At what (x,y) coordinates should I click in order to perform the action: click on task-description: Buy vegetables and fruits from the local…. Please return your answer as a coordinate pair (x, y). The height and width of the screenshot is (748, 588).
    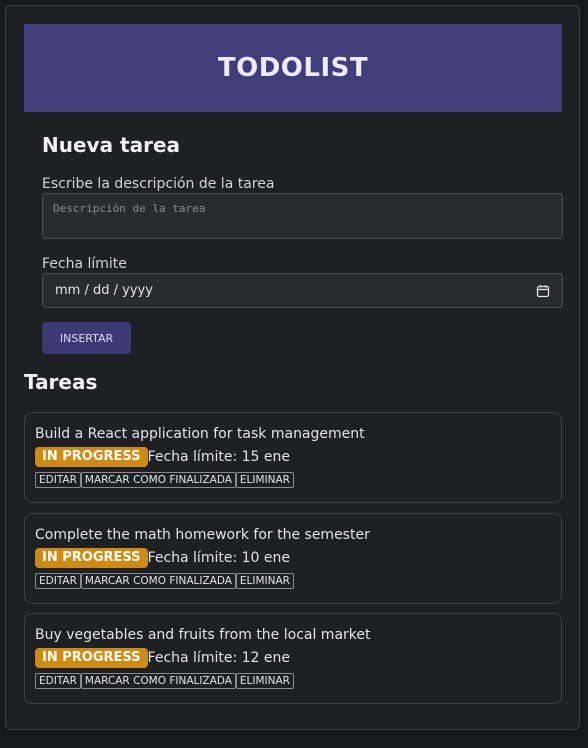
    Looking at the image, I should click on (203, 635).